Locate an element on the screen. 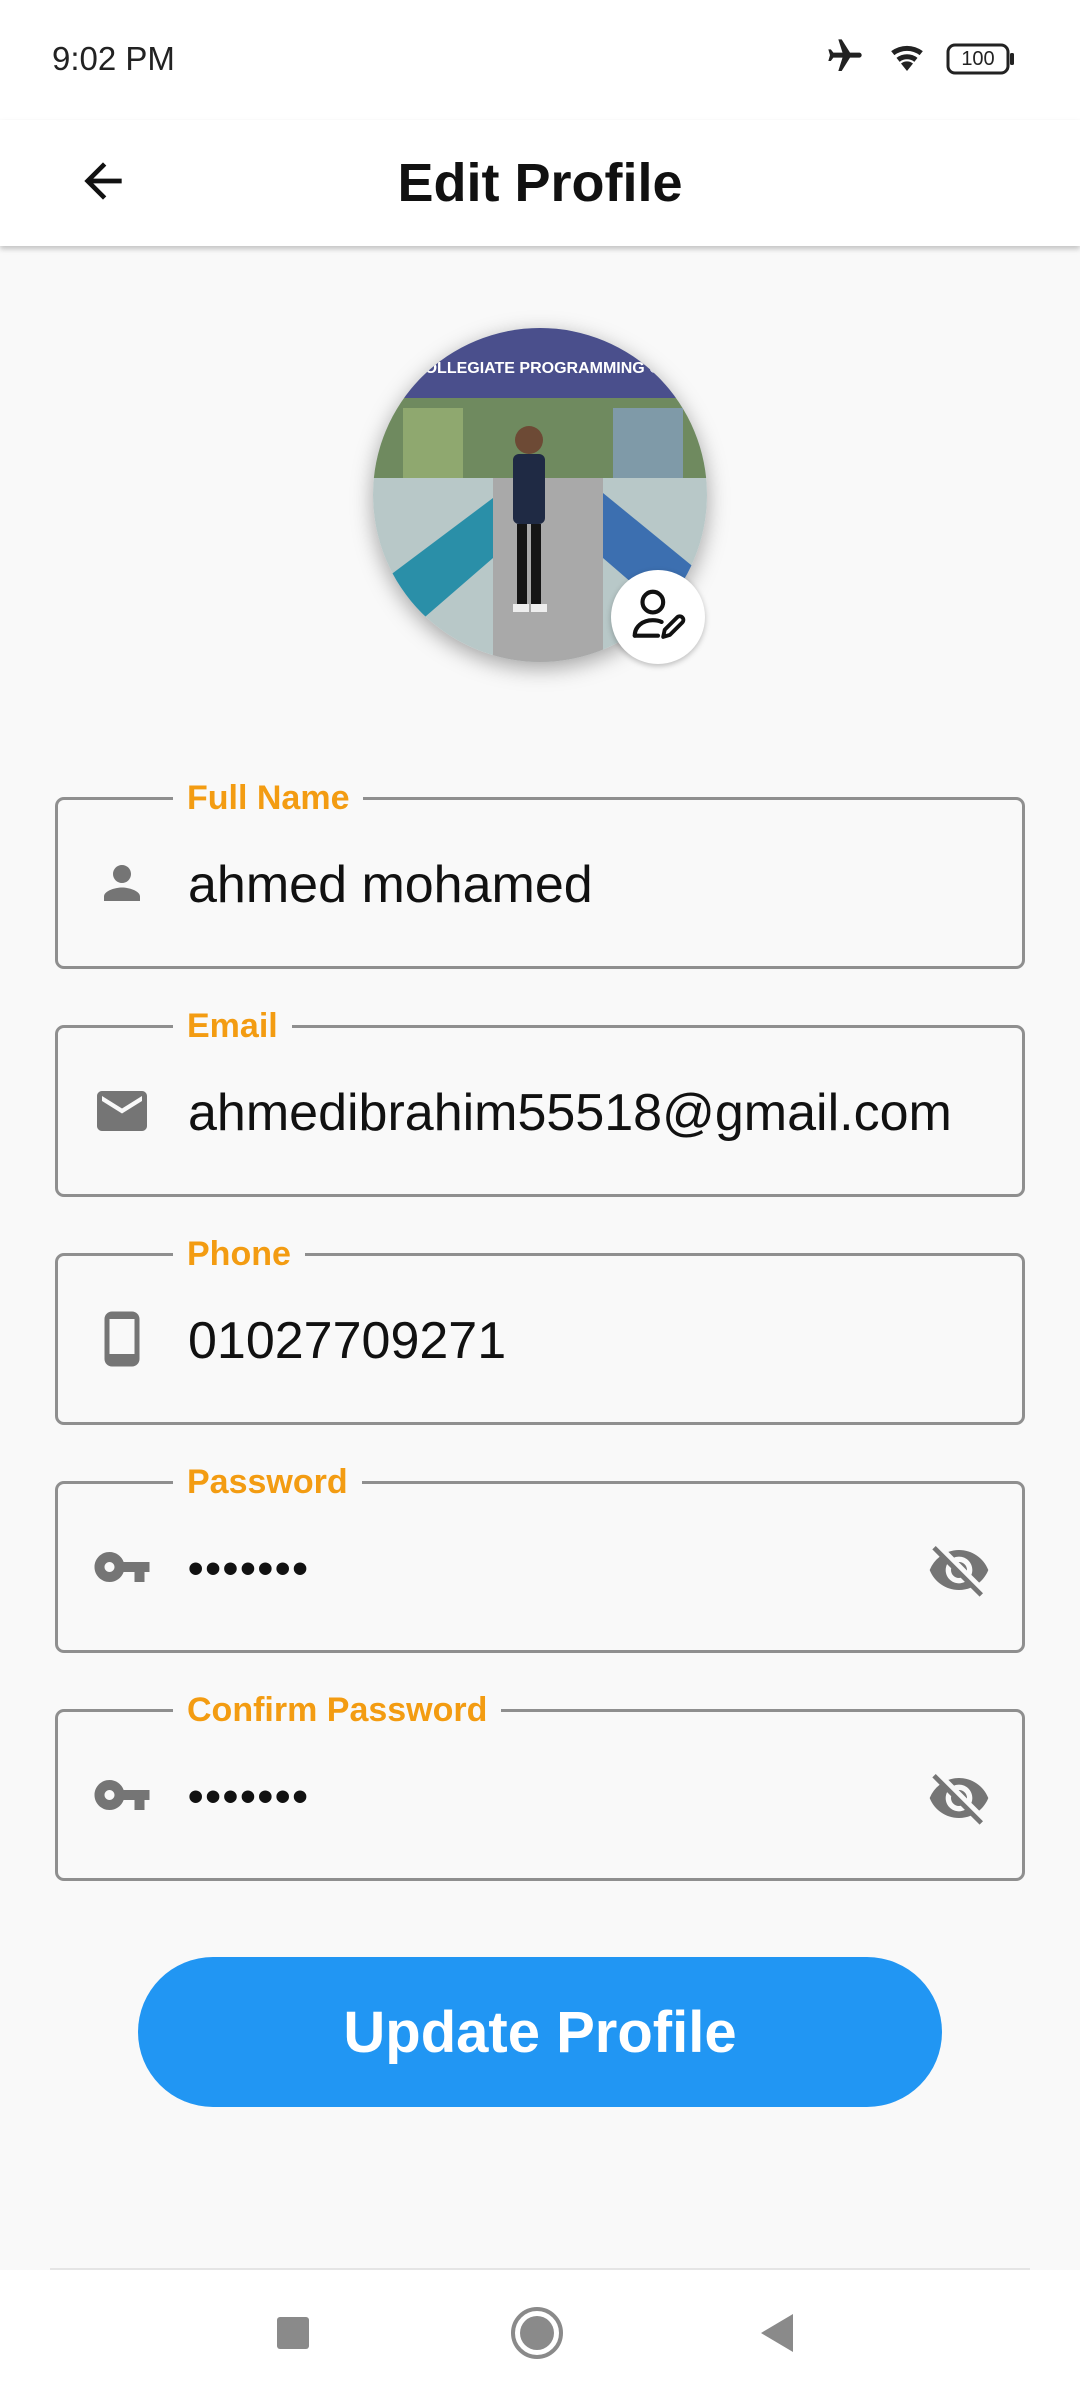 The width and height of the screenshot is (1080, 2400). home-circle-icon is located at coordinates (537, 2335).